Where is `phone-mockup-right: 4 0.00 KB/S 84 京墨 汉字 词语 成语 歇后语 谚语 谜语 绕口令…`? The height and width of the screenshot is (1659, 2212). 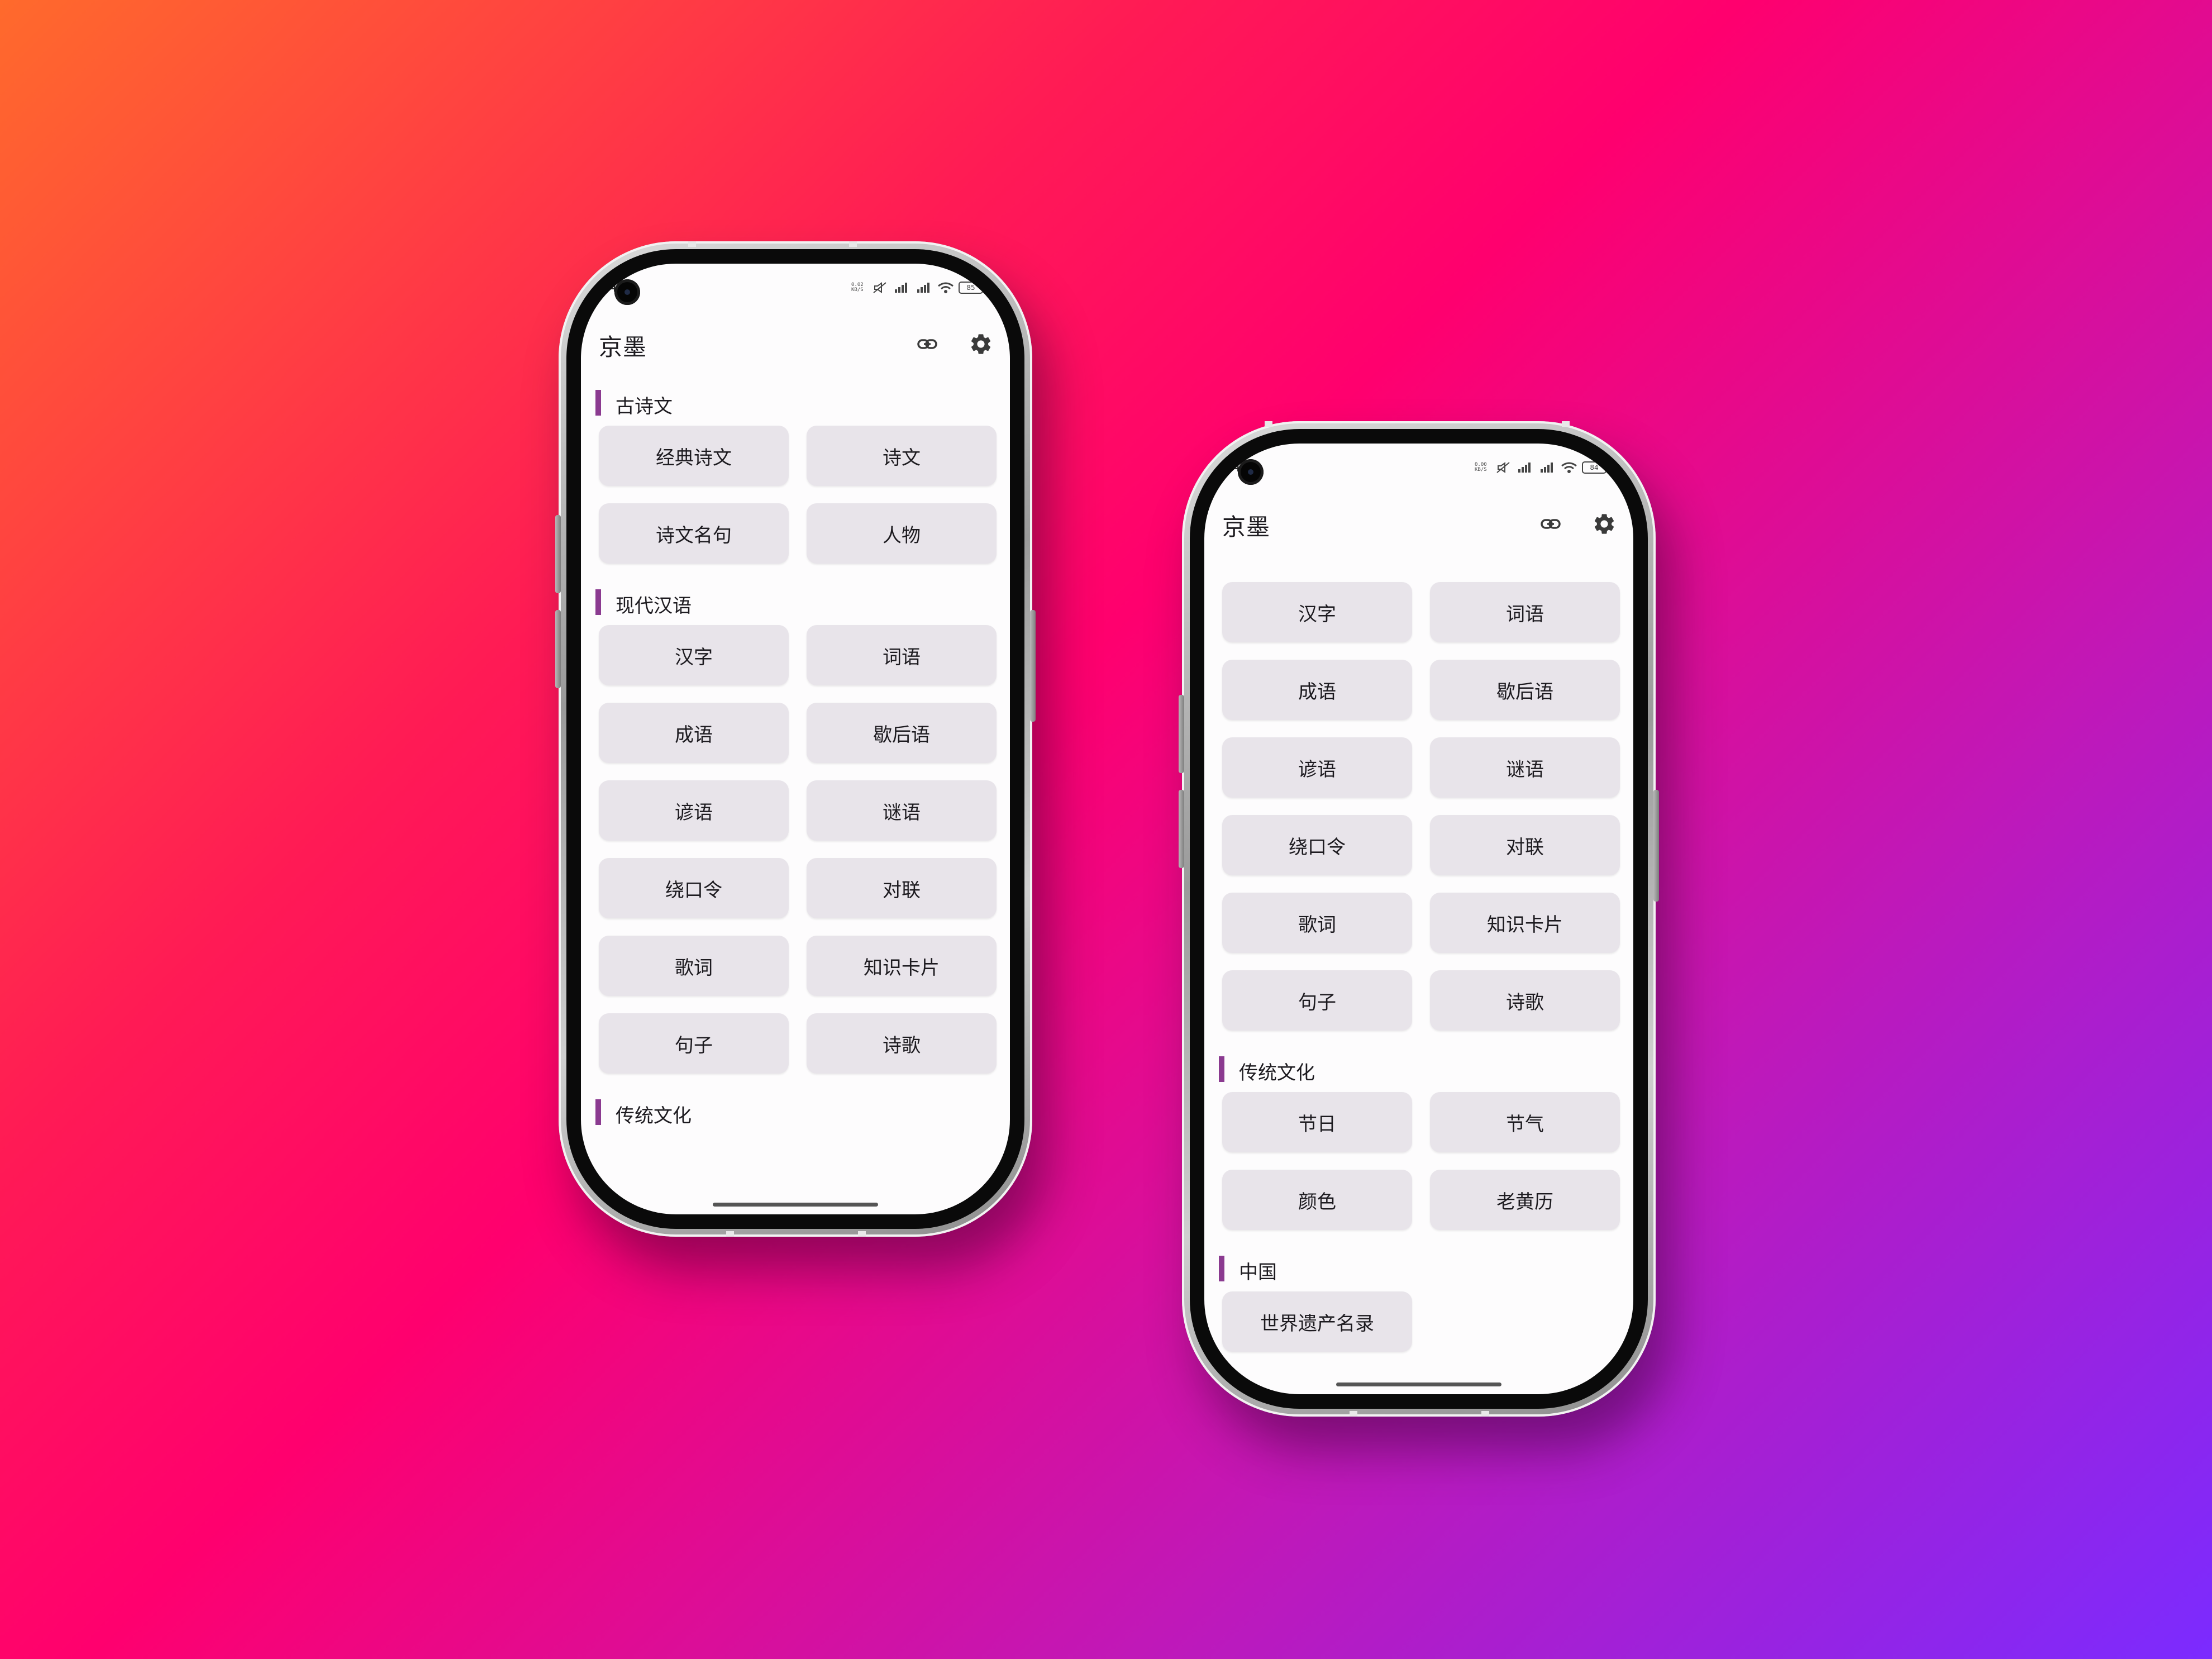
phone-mockup-right: 4 0.00 KB/S 84 京墨 汉字 词语 成语 歇后语 谚语 谜语 绕口令… is located at coordinates (1419, 919).